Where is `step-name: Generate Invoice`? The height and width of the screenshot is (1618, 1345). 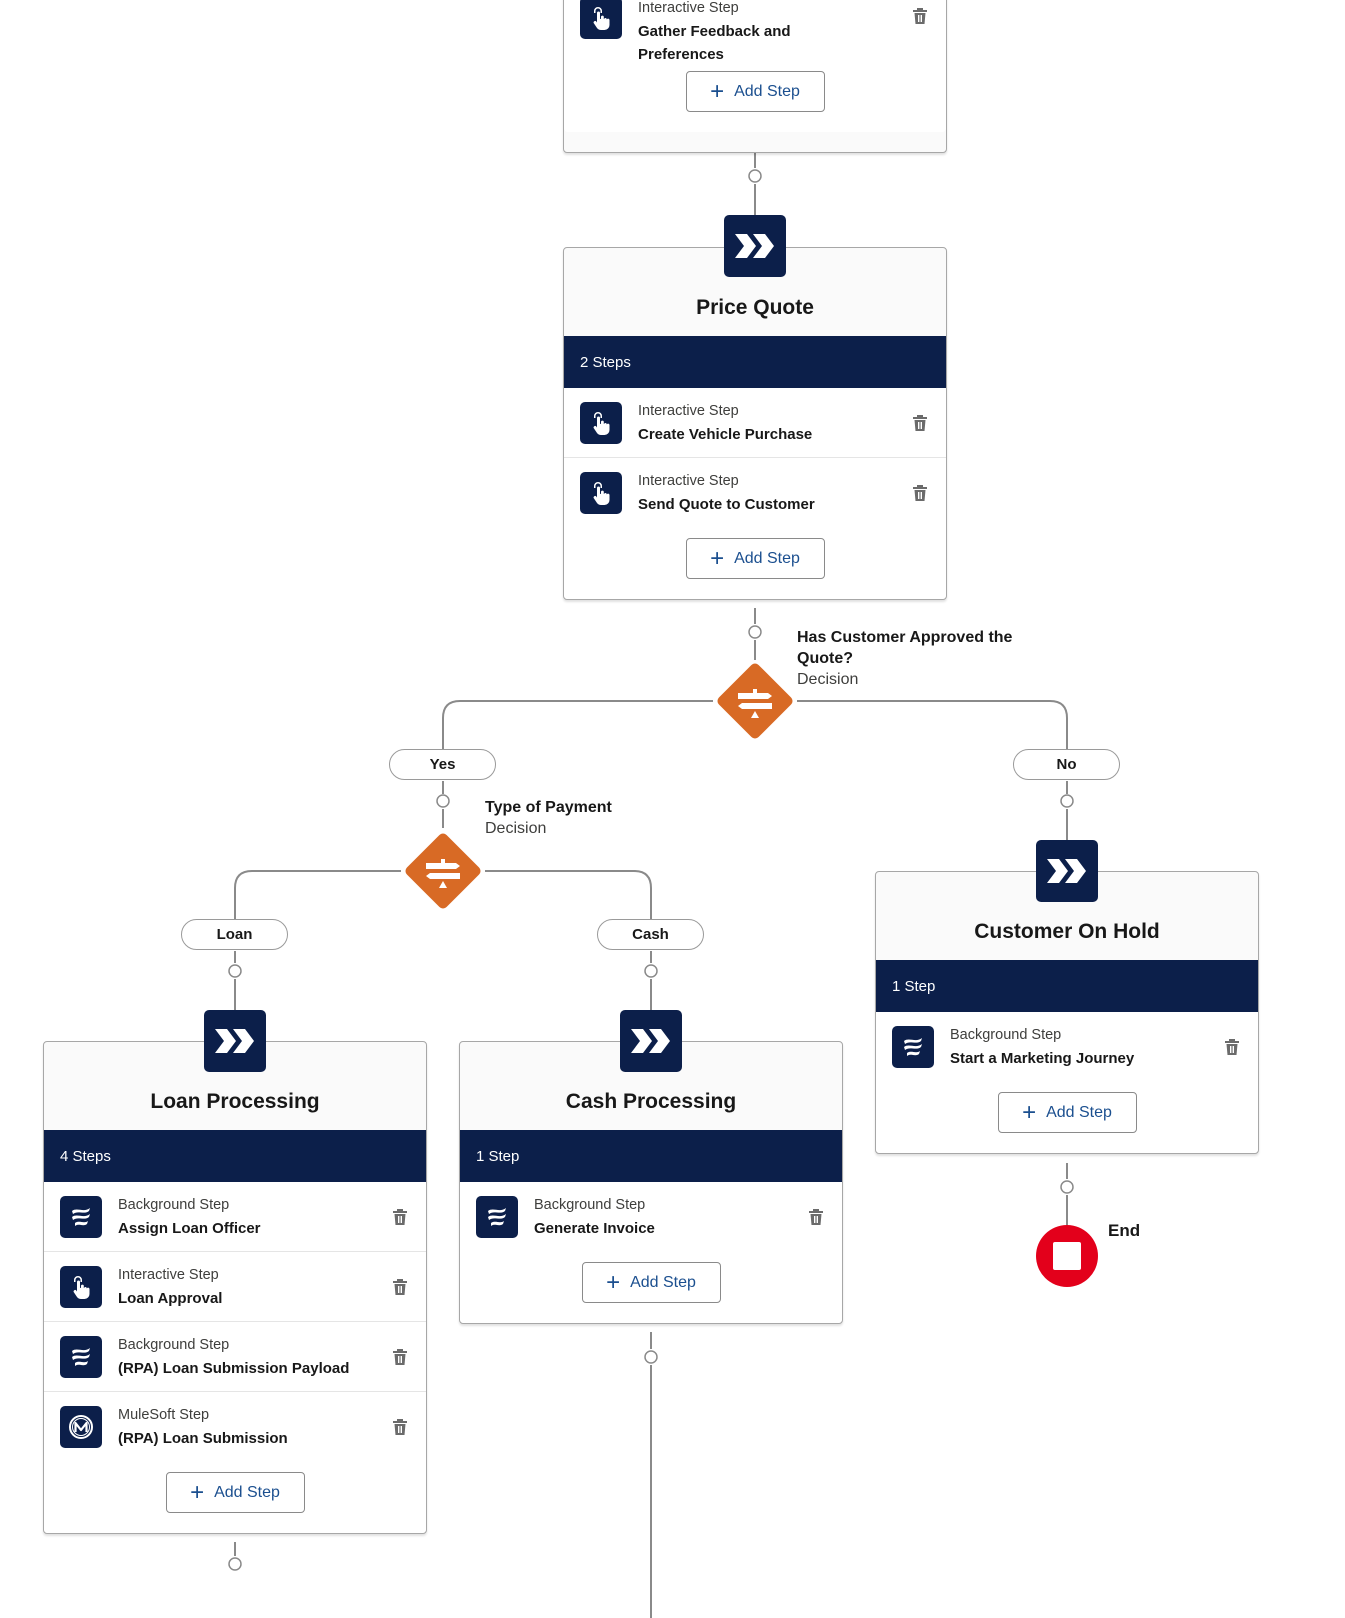
step-name: Generate Invoice is located at coordinates (594, 1228).